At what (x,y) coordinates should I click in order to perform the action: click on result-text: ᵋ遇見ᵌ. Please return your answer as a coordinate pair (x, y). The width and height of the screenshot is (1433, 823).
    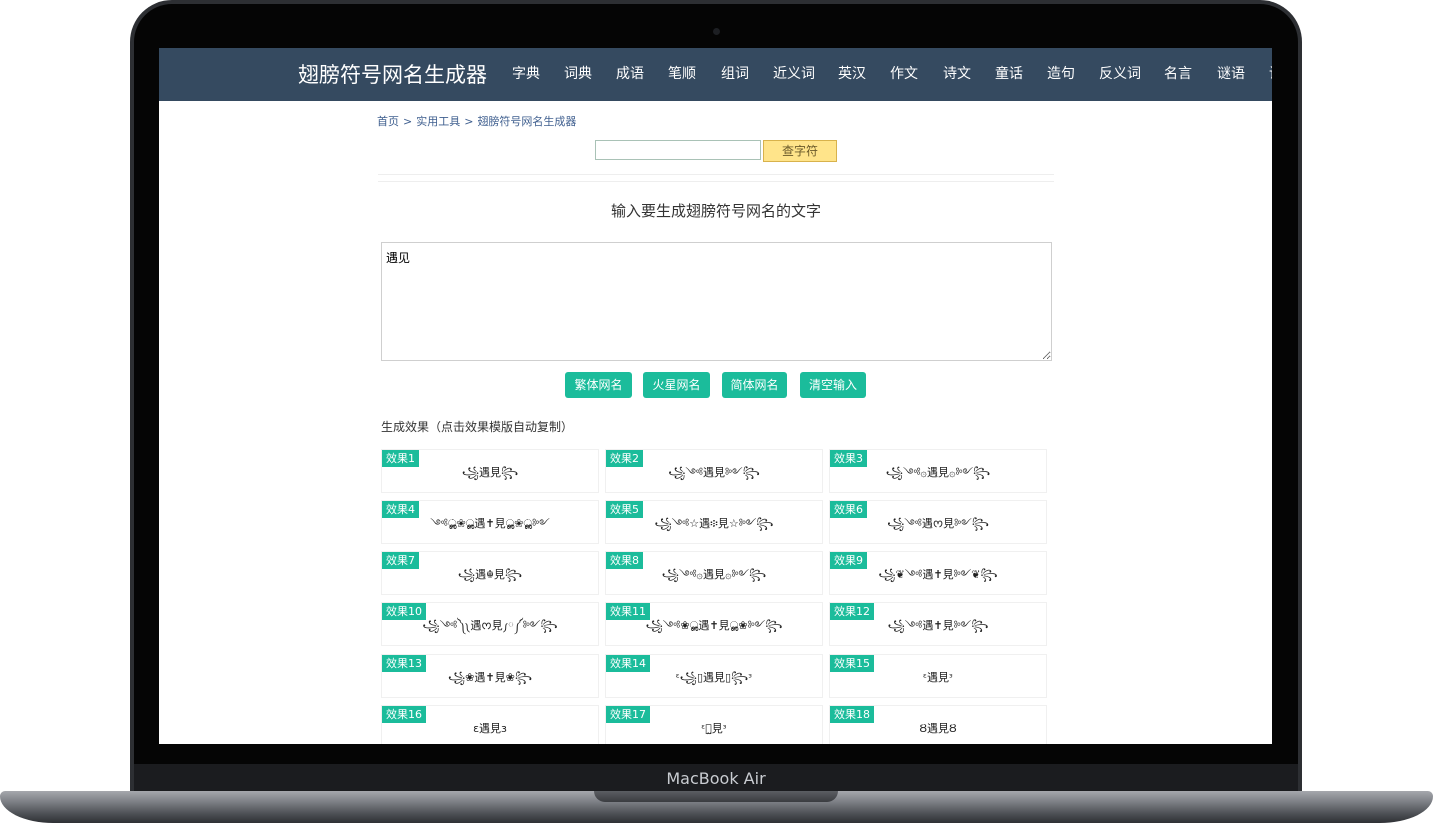
    Looking at the image, I should click on (938, 677).